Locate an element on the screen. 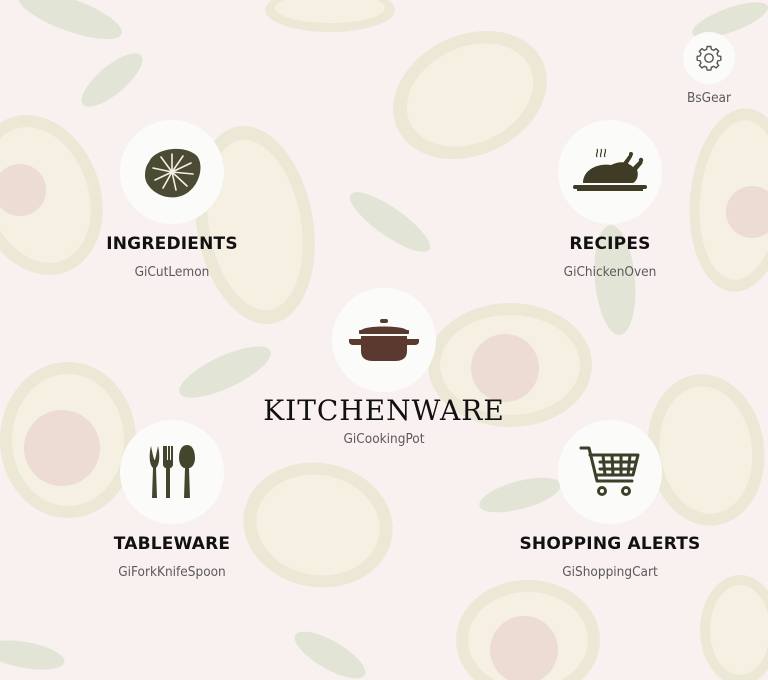  tableware-icon-label: GiForkKnifeSpoon is located at coordinates (172, 572).